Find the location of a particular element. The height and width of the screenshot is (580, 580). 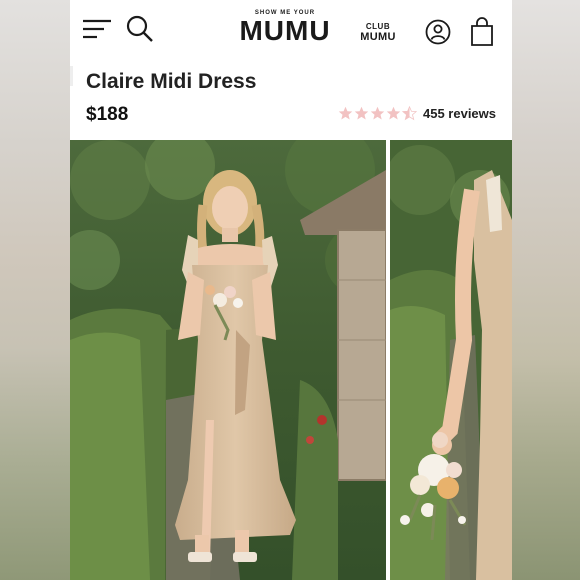

blurred-backdrop-left is located at coordinates (35, 290).